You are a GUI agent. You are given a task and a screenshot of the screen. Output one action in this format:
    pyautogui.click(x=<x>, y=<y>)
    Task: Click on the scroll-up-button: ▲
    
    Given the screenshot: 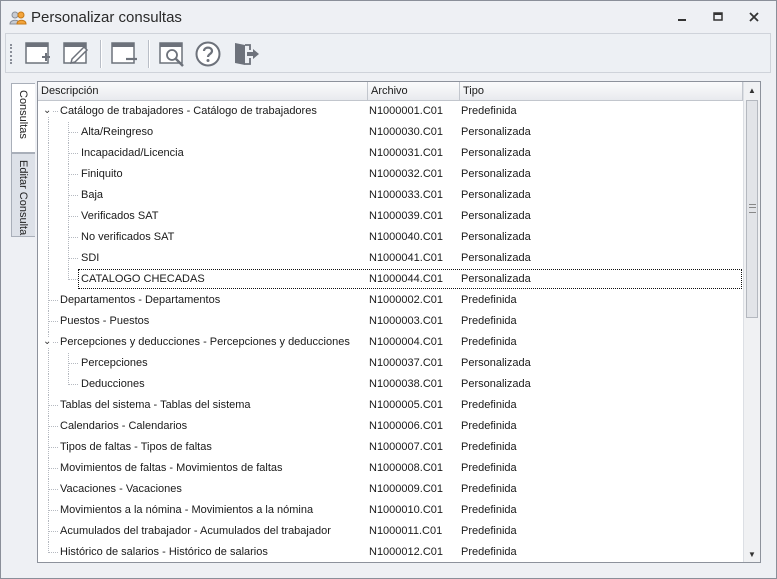 What is the action you would take?
    pyautogui.click(x=752, y=90)
    